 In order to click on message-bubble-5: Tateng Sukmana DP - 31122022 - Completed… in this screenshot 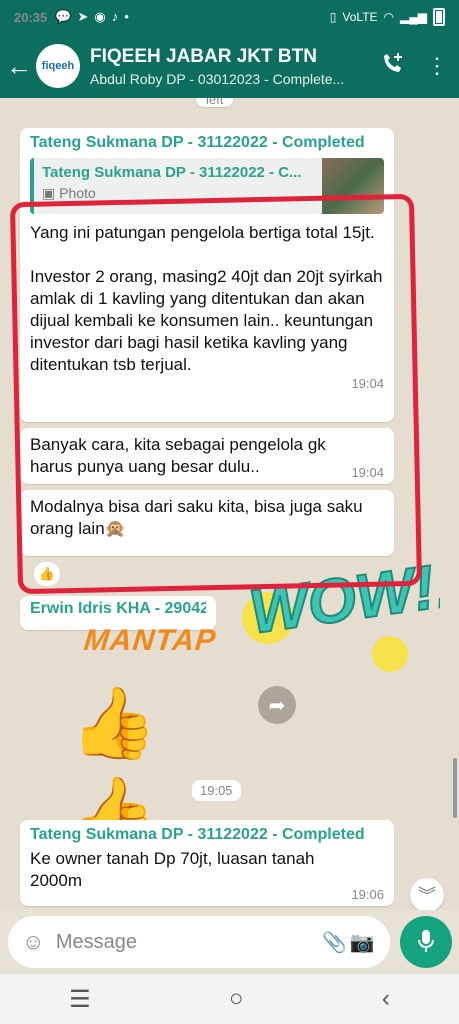, I will do `click(207, 863)`.